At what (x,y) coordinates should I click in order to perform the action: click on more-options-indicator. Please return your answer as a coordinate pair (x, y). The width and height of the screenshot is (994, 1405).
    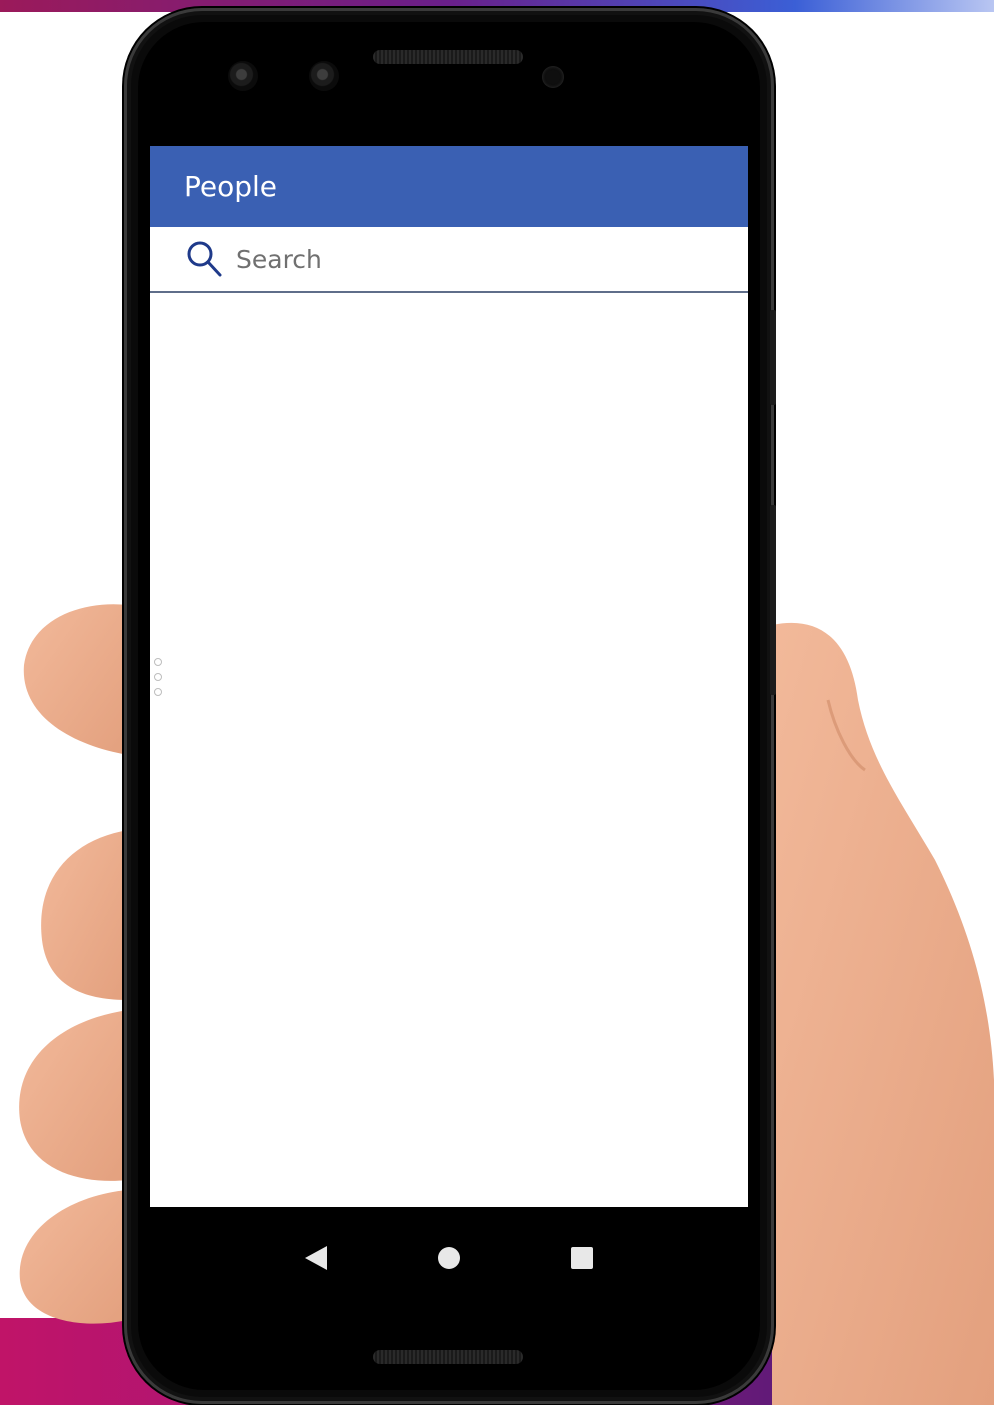
    Looking at the image, I should click on (158, 680).